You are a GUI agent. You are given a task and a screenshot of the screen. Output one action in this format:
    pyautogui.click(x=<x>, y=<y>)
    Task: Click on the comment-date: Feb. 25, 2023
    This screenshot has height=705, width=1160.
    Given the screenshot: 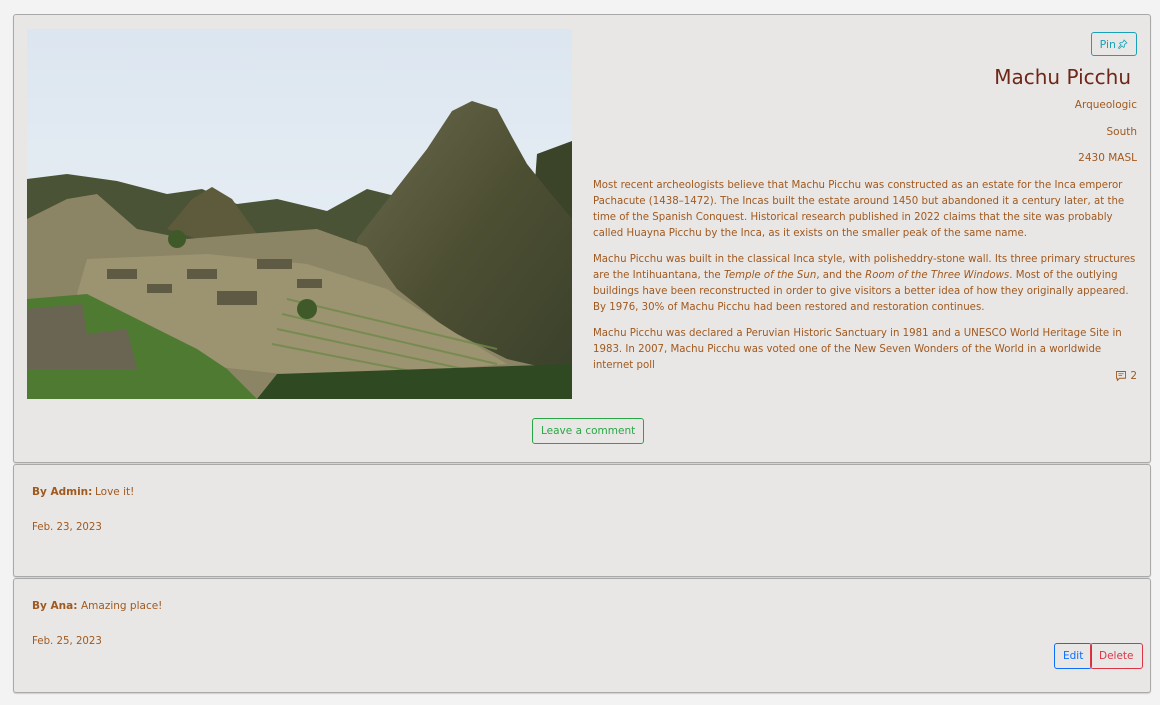 What is the action you would take?
    pyautogui.click(x=67, y=641)
    